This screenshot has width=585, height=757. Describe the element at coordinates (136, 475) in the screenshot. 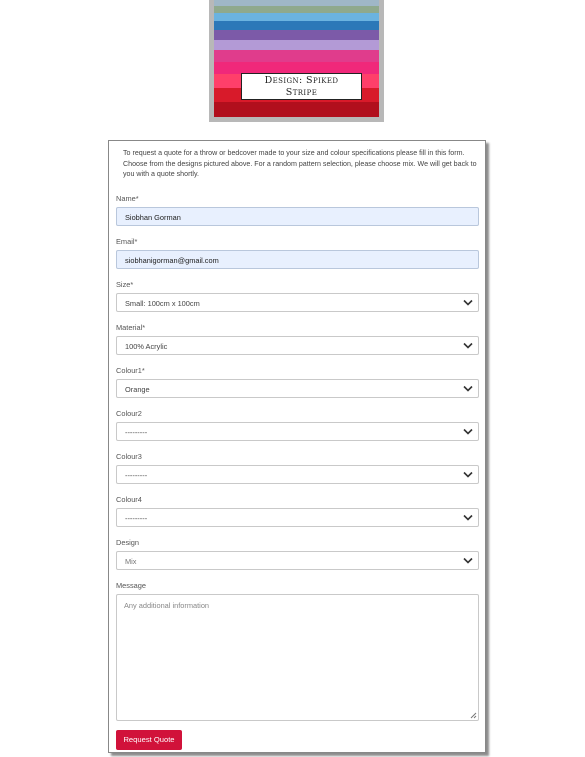

I see `colour3-select-value: ---------` at that location.